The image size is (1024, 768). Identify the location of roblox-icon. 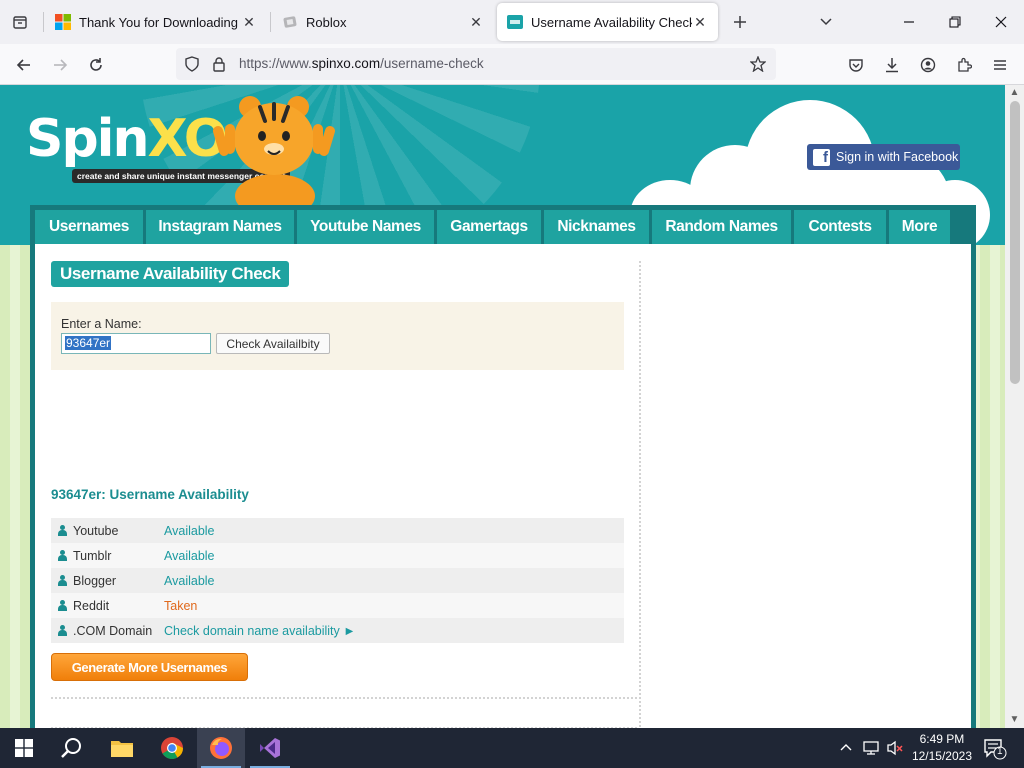
(290, 22).